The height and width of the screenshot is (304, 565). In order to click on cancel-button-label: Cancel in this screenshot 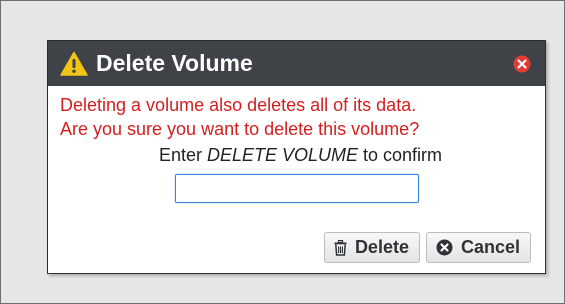, I will do `click(490, 247)`.